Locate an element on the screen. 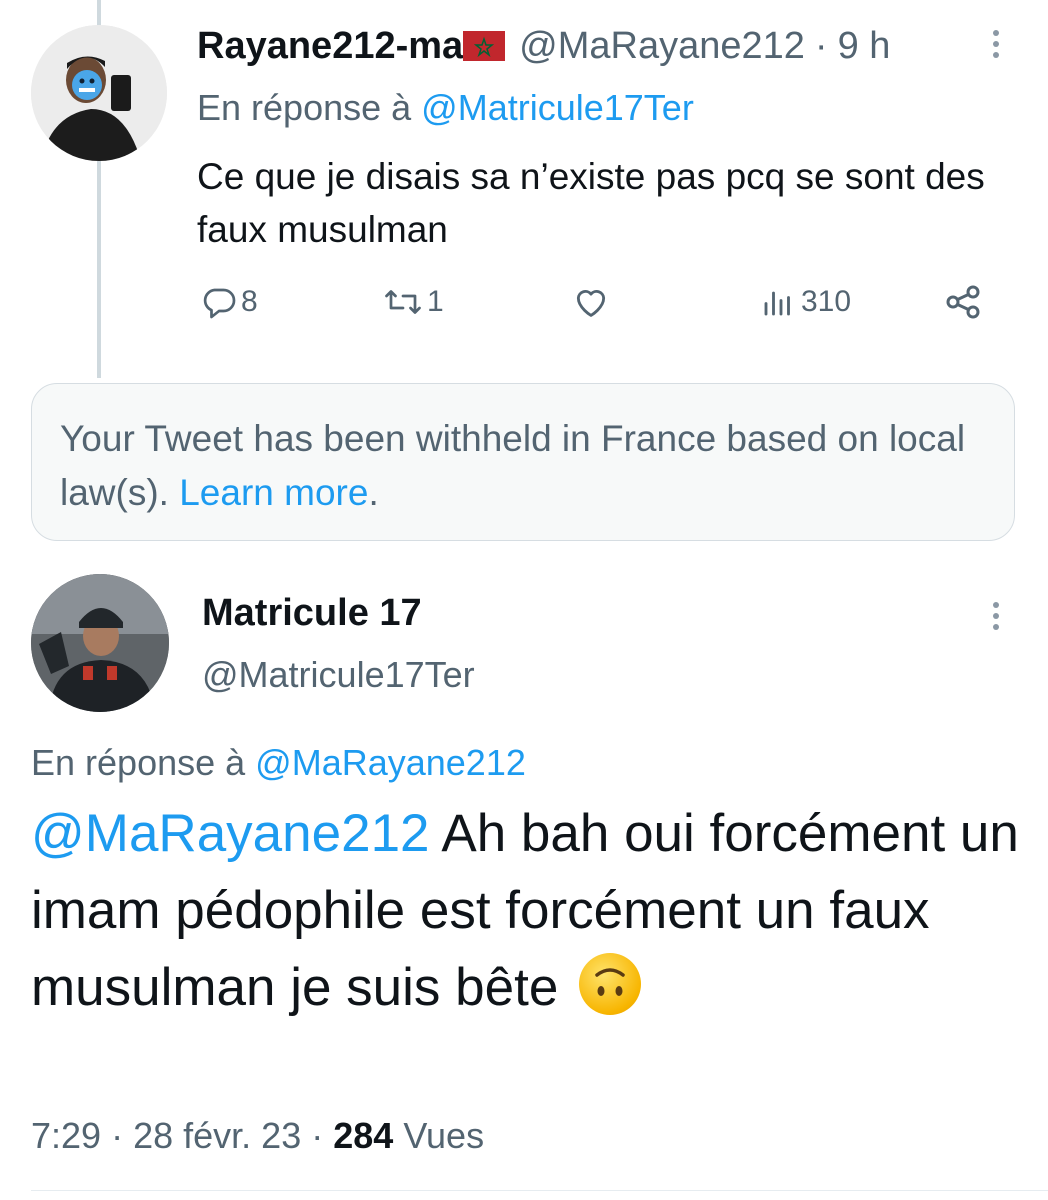  tweet-actions: 8 1 310 is located at coordinates (597, 302).